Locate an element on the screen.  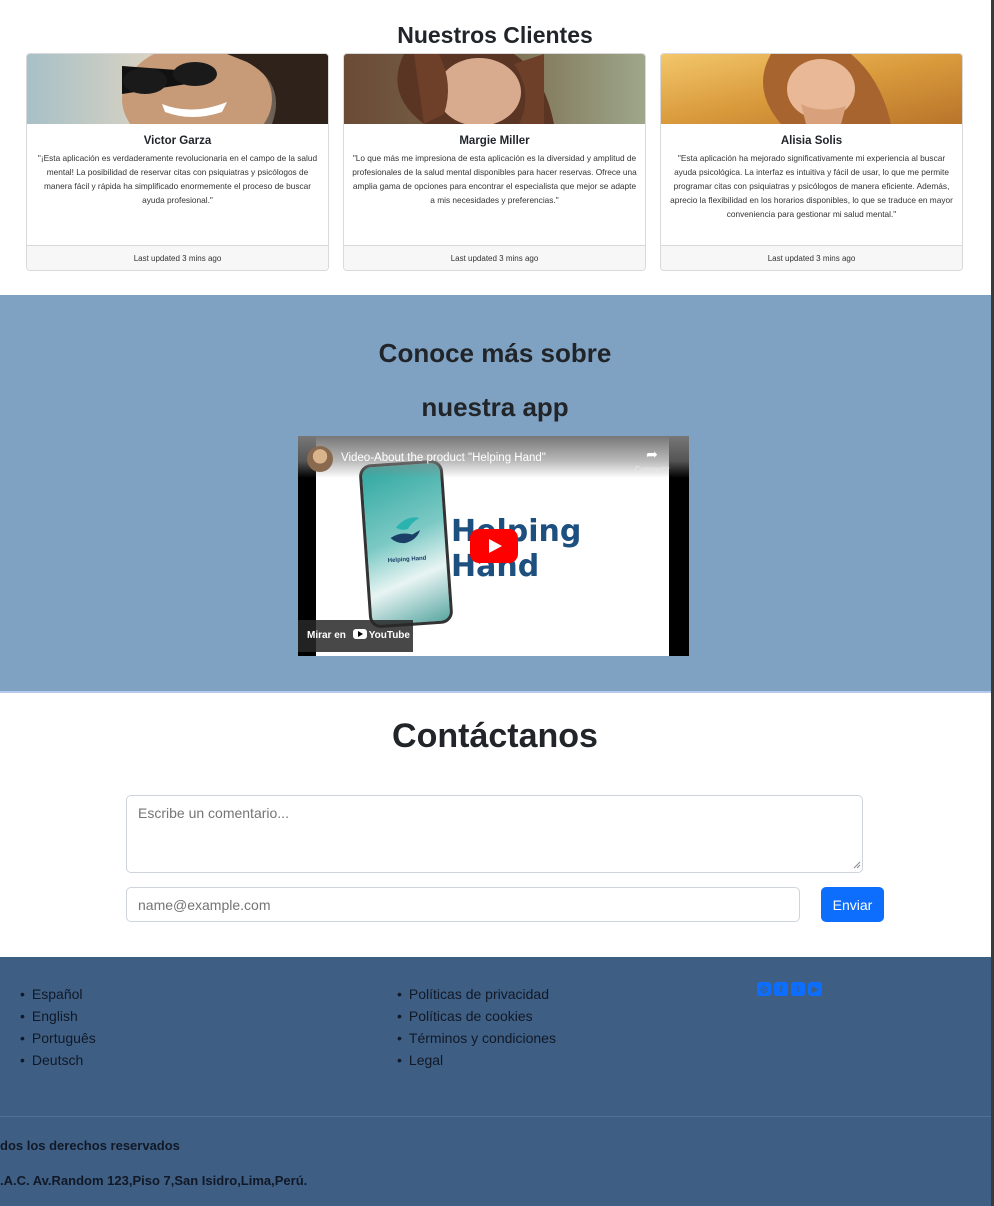
resize-handle-icon is located at coordinates (857, 865).